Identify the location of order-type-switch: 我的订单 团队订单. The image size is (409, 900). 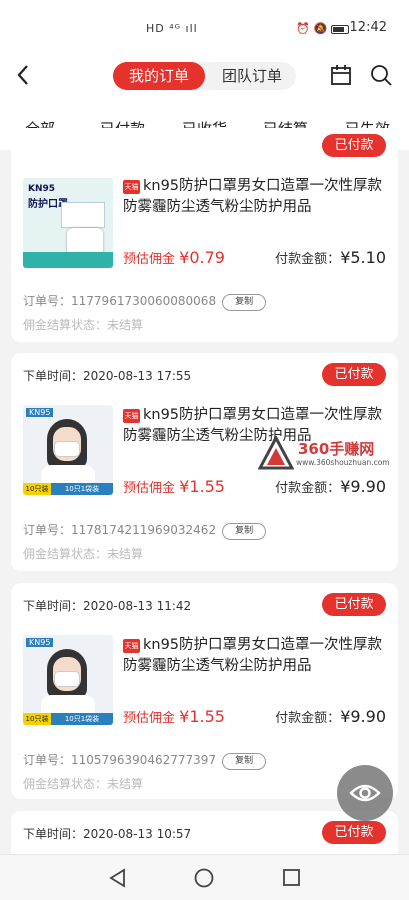
(204, 76).